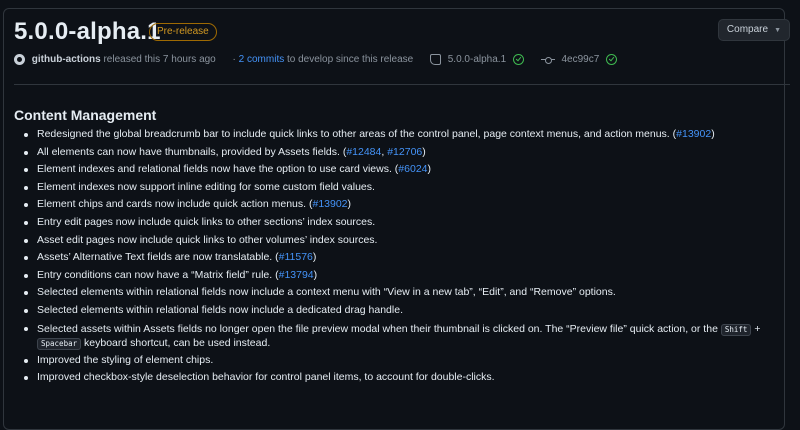 This screenshot has height=430, width=800. What do you see at coordinates (736, 329) in the screenshot?
I see `kbd-key: Shift` at bounding box center [736, 329].